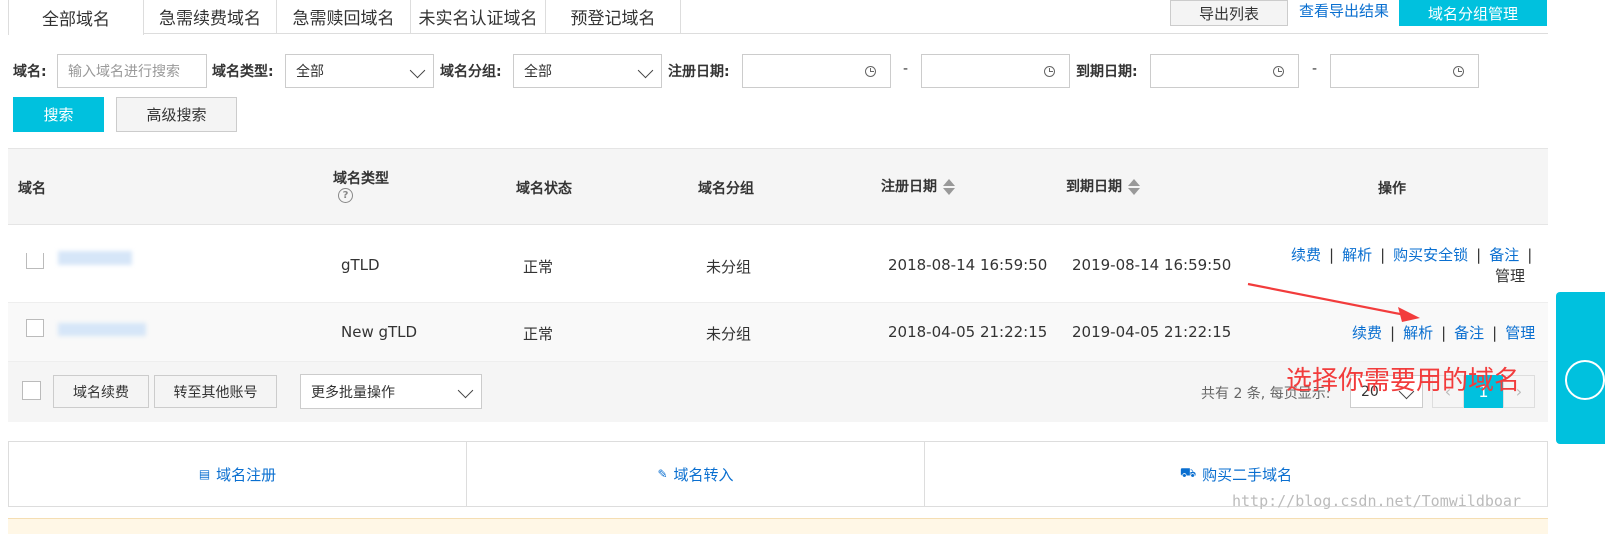 The image size is (1605, 534). What do you see at coordinates (31, 390) in the screenshot?
I see `select-all-checkbox` at bounding box center [31, 390].